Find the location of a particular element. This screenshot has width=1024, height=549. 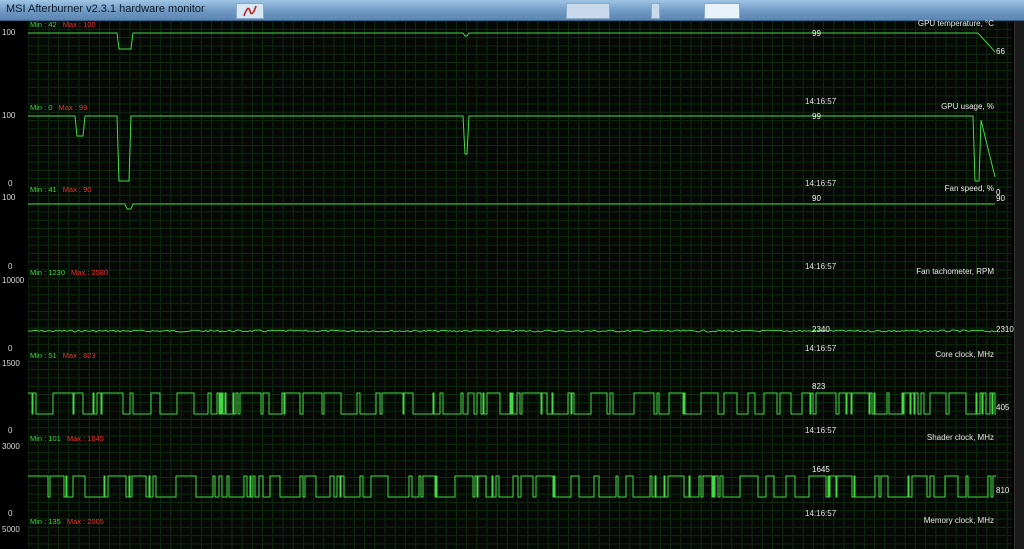

window-title: MSI Afterburner v2.3.1 hardware monitor is located at coordinates (105, 9).